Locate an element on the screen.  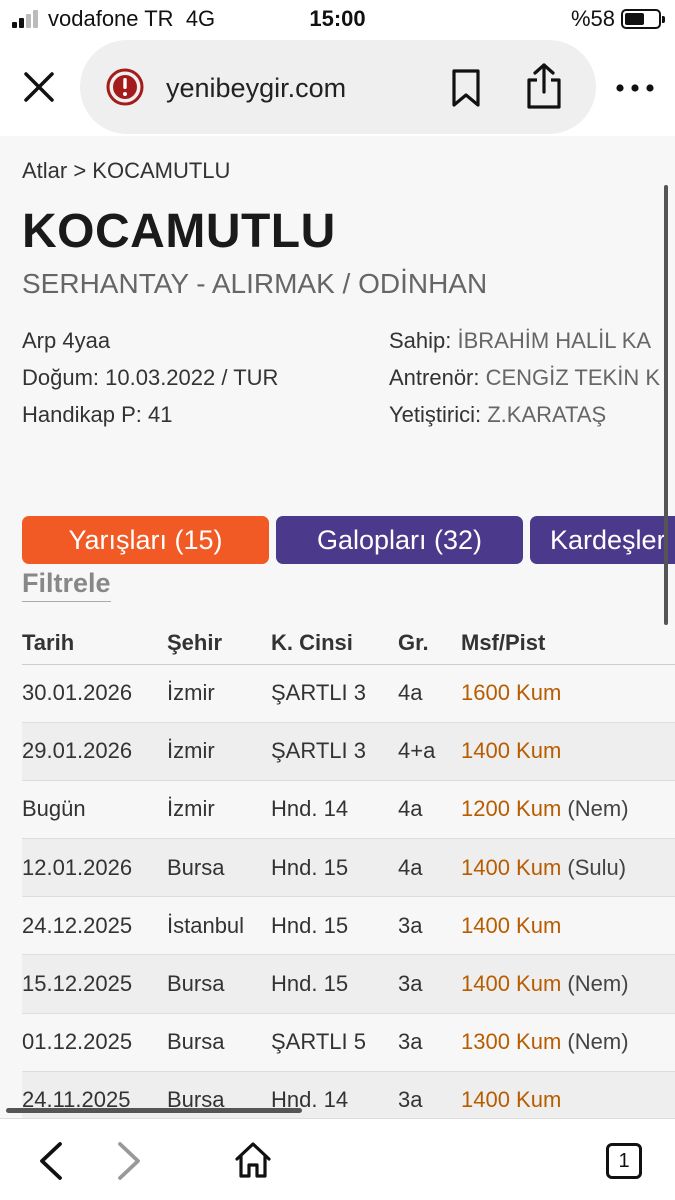
warning-icon is located at coordinates (125, 87).